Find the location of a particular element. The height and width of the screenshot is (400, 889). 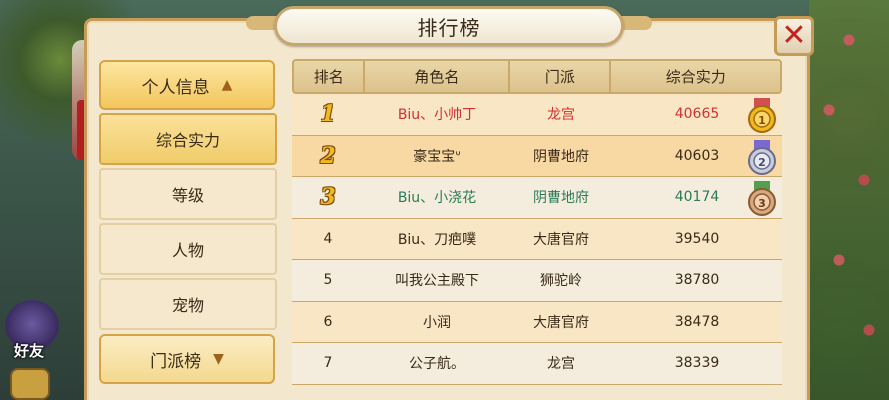

player-name: Biu、刀疤噗 is located at coordinates (437, 239).